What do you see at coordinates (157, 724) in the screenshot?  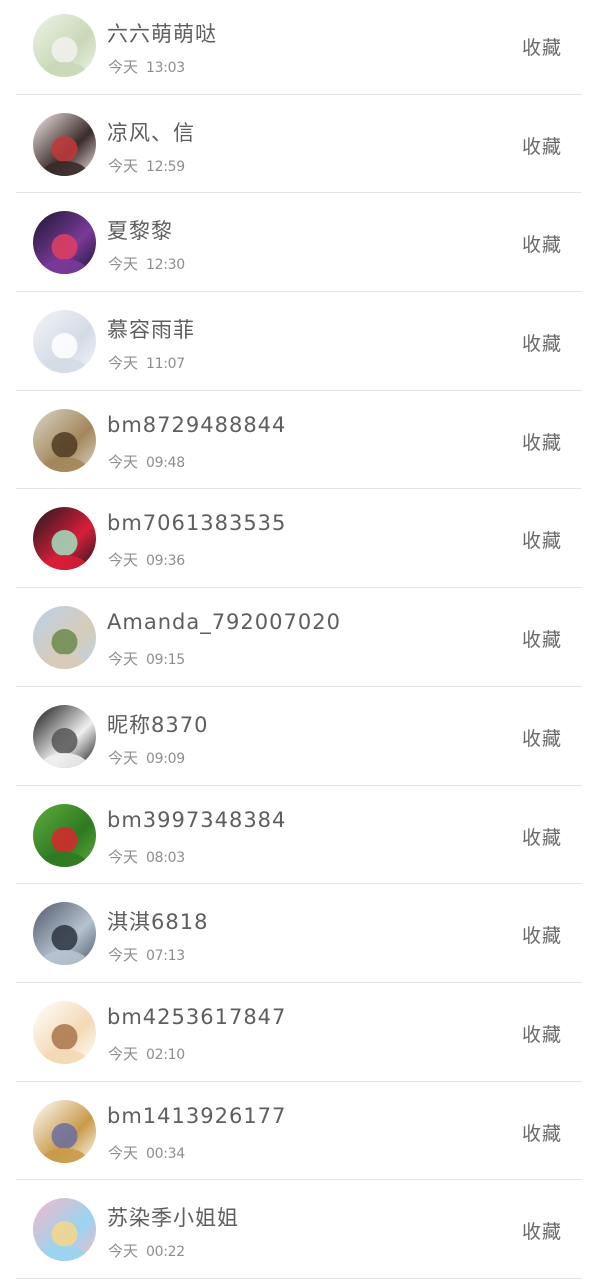 I see `user-name: 昵称8370` at bounding box center [157, 724].